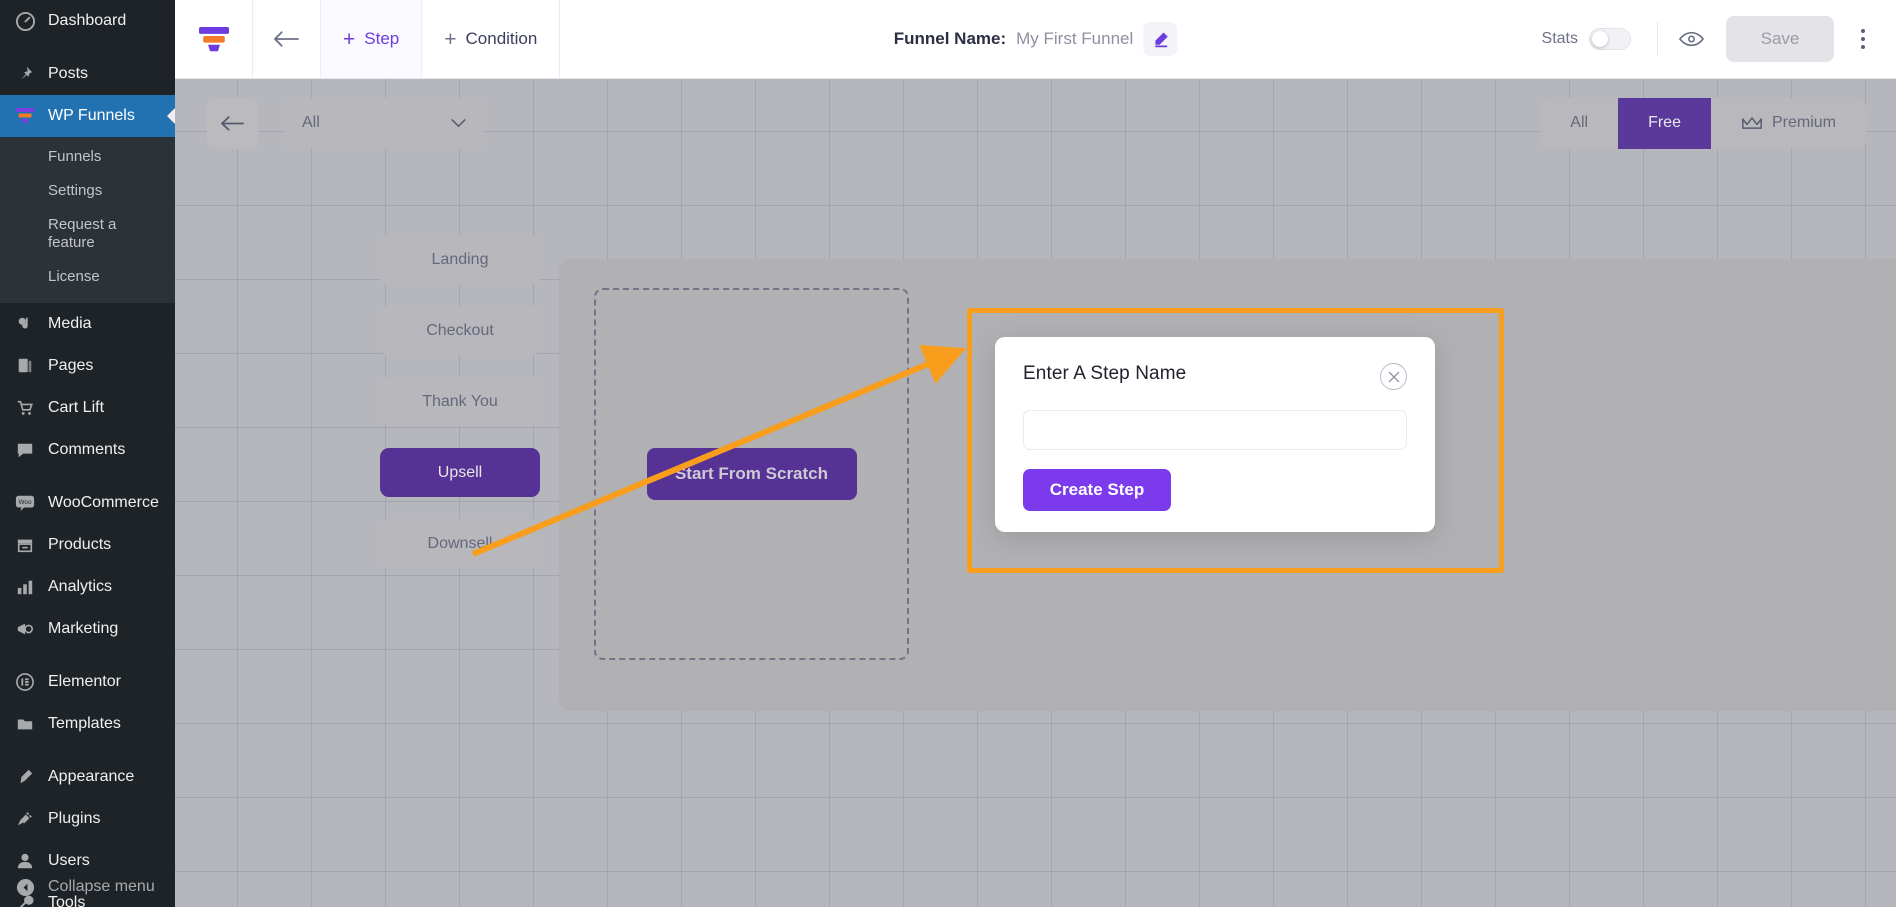 The image size is (1896, 907). I want to click on sidebar-item-plugins: Plugins, so click(87, 819).